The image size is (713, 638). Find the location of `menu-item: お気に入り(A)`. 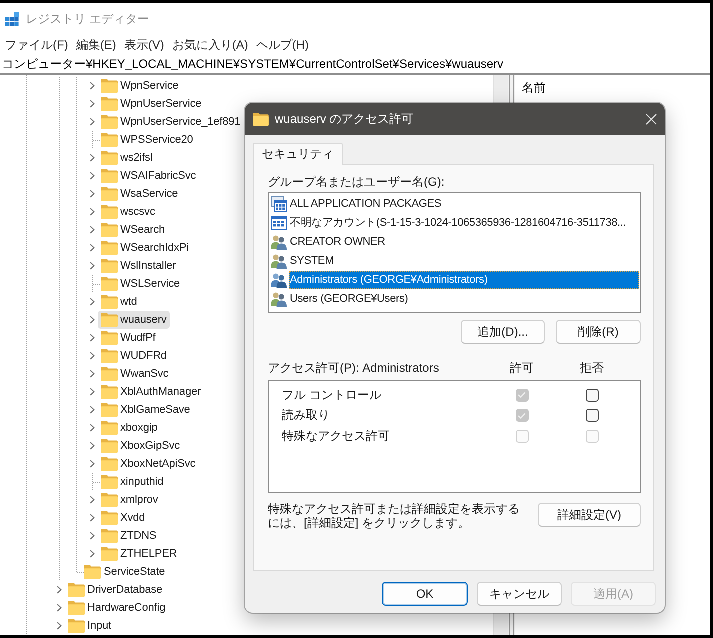

menu-item: お気に入り(A) is located at coordinates (210, 45).